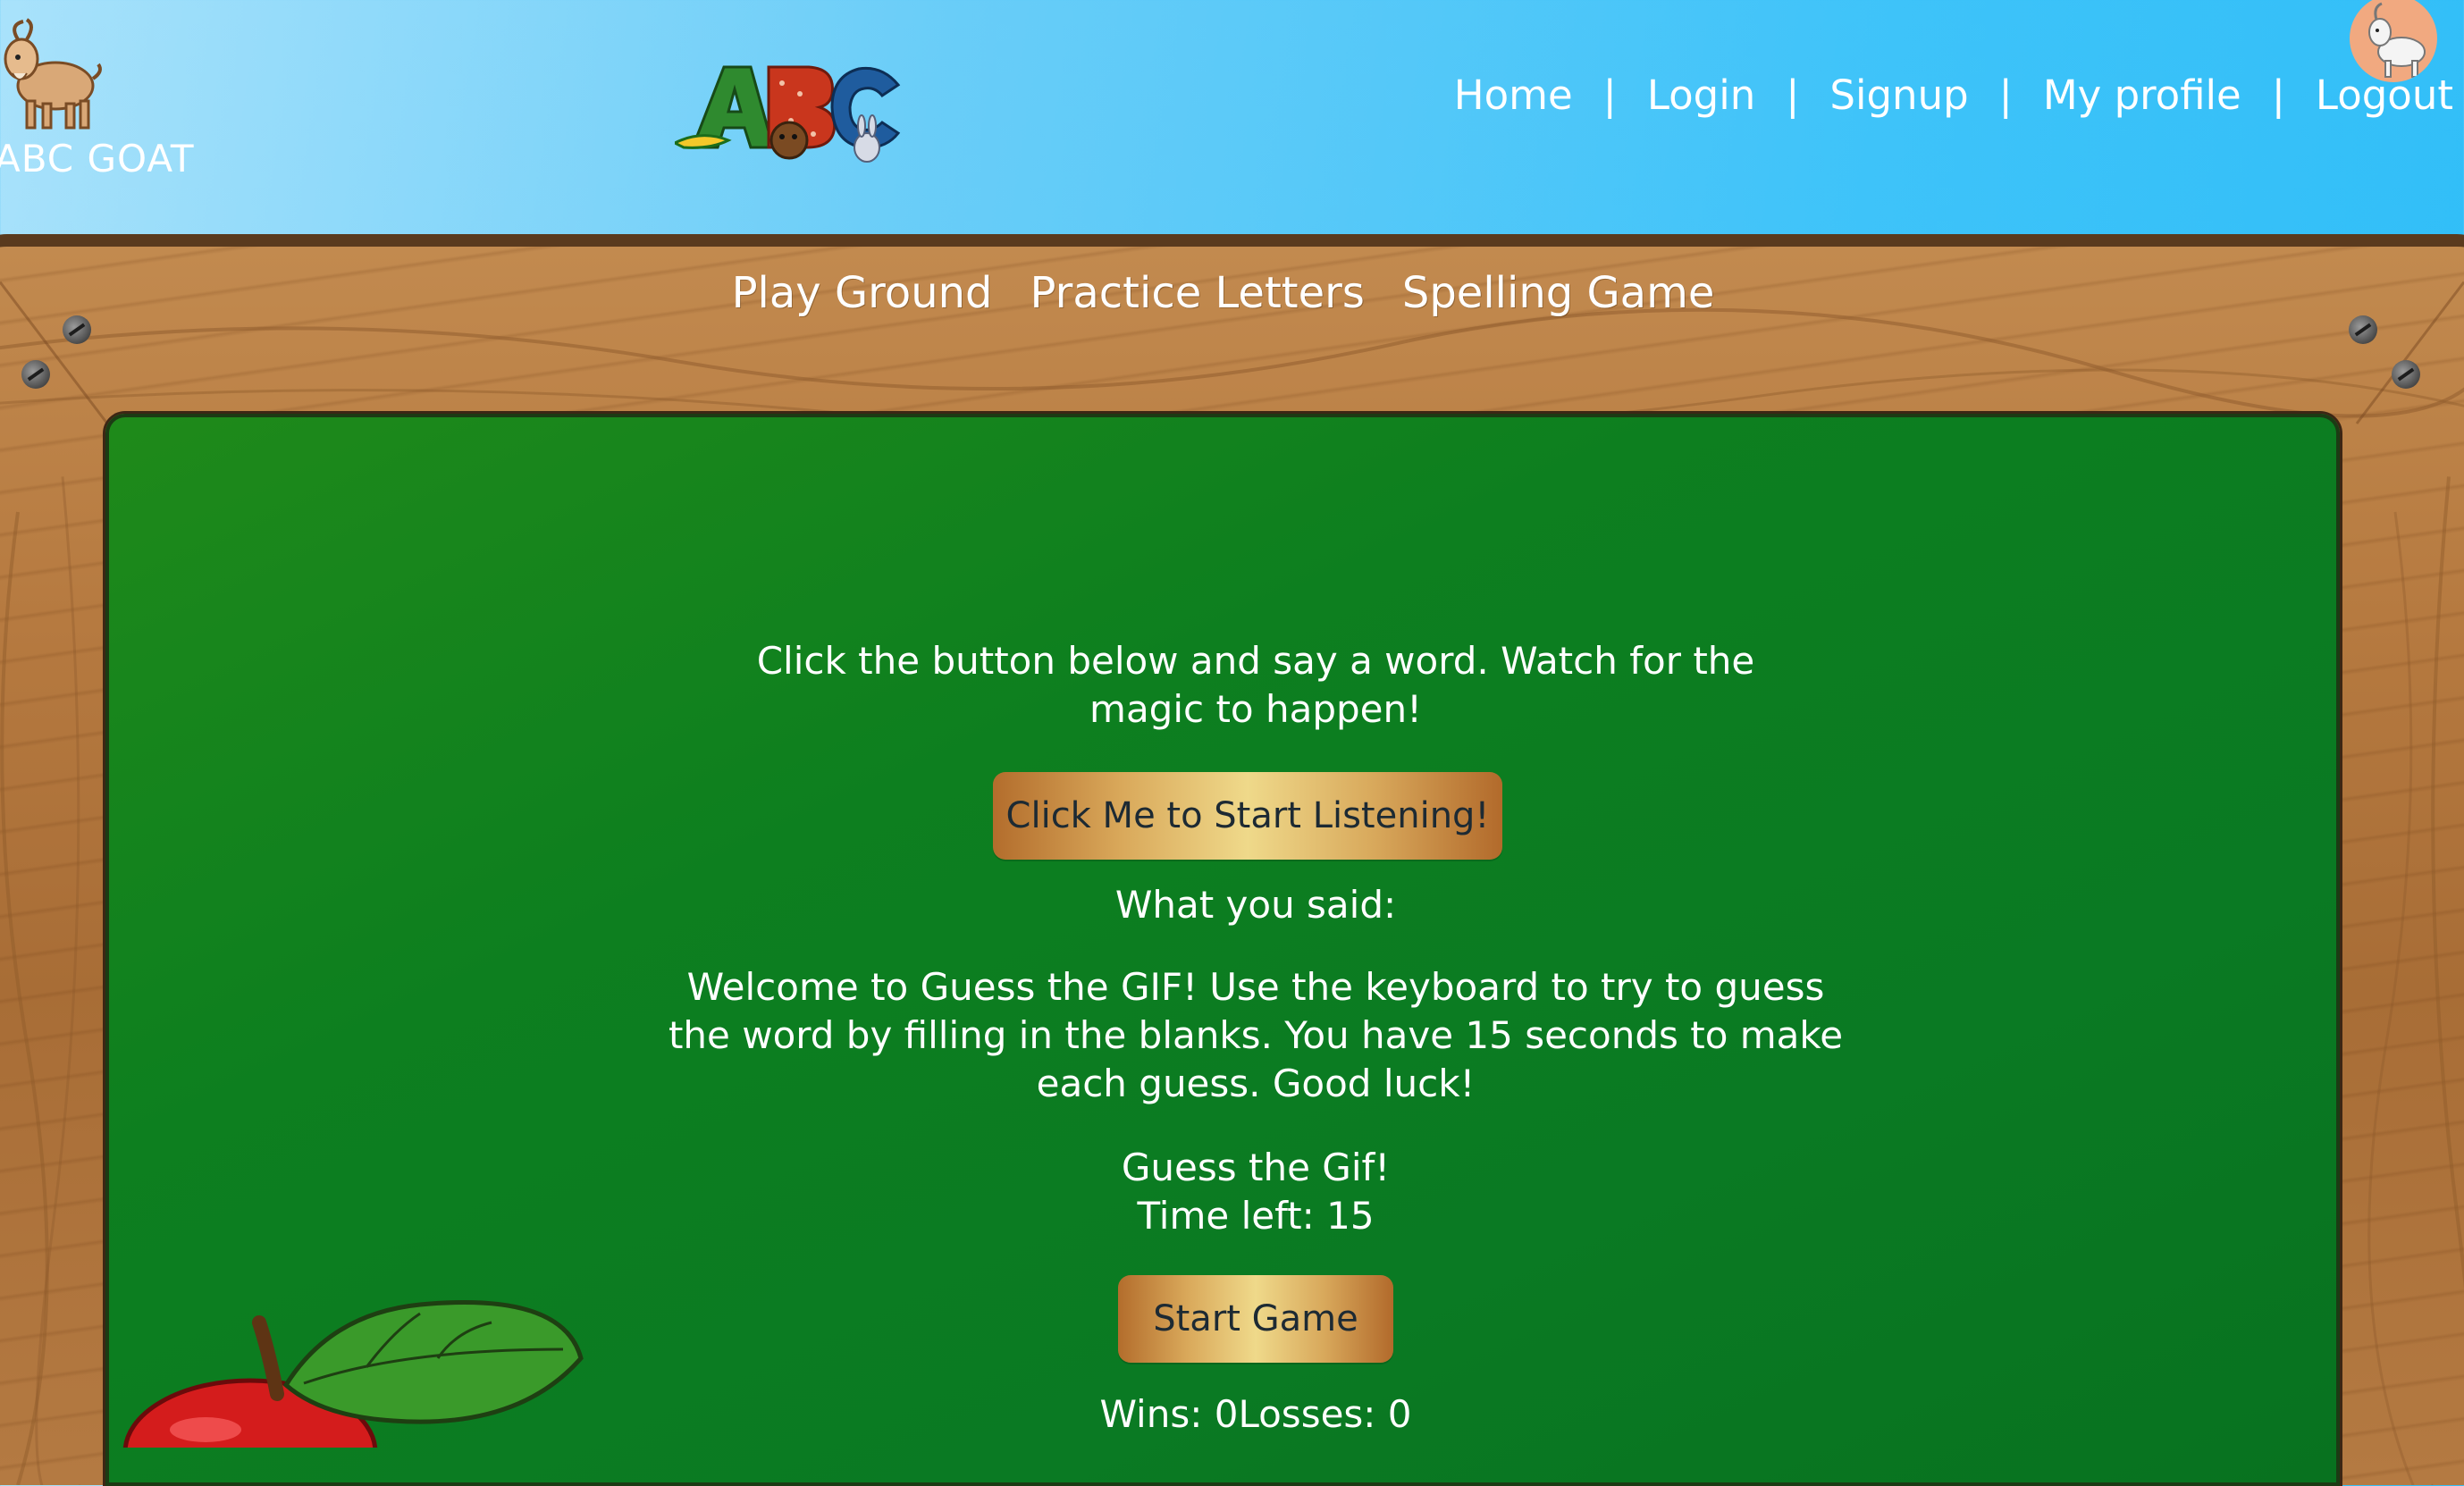 This screenshot has height=1486, width=2464. What do you see at coordinates (862, 293) in the screenshot?
I see `nav-play-ground: Play Ground` at bounding box center [862, 293].